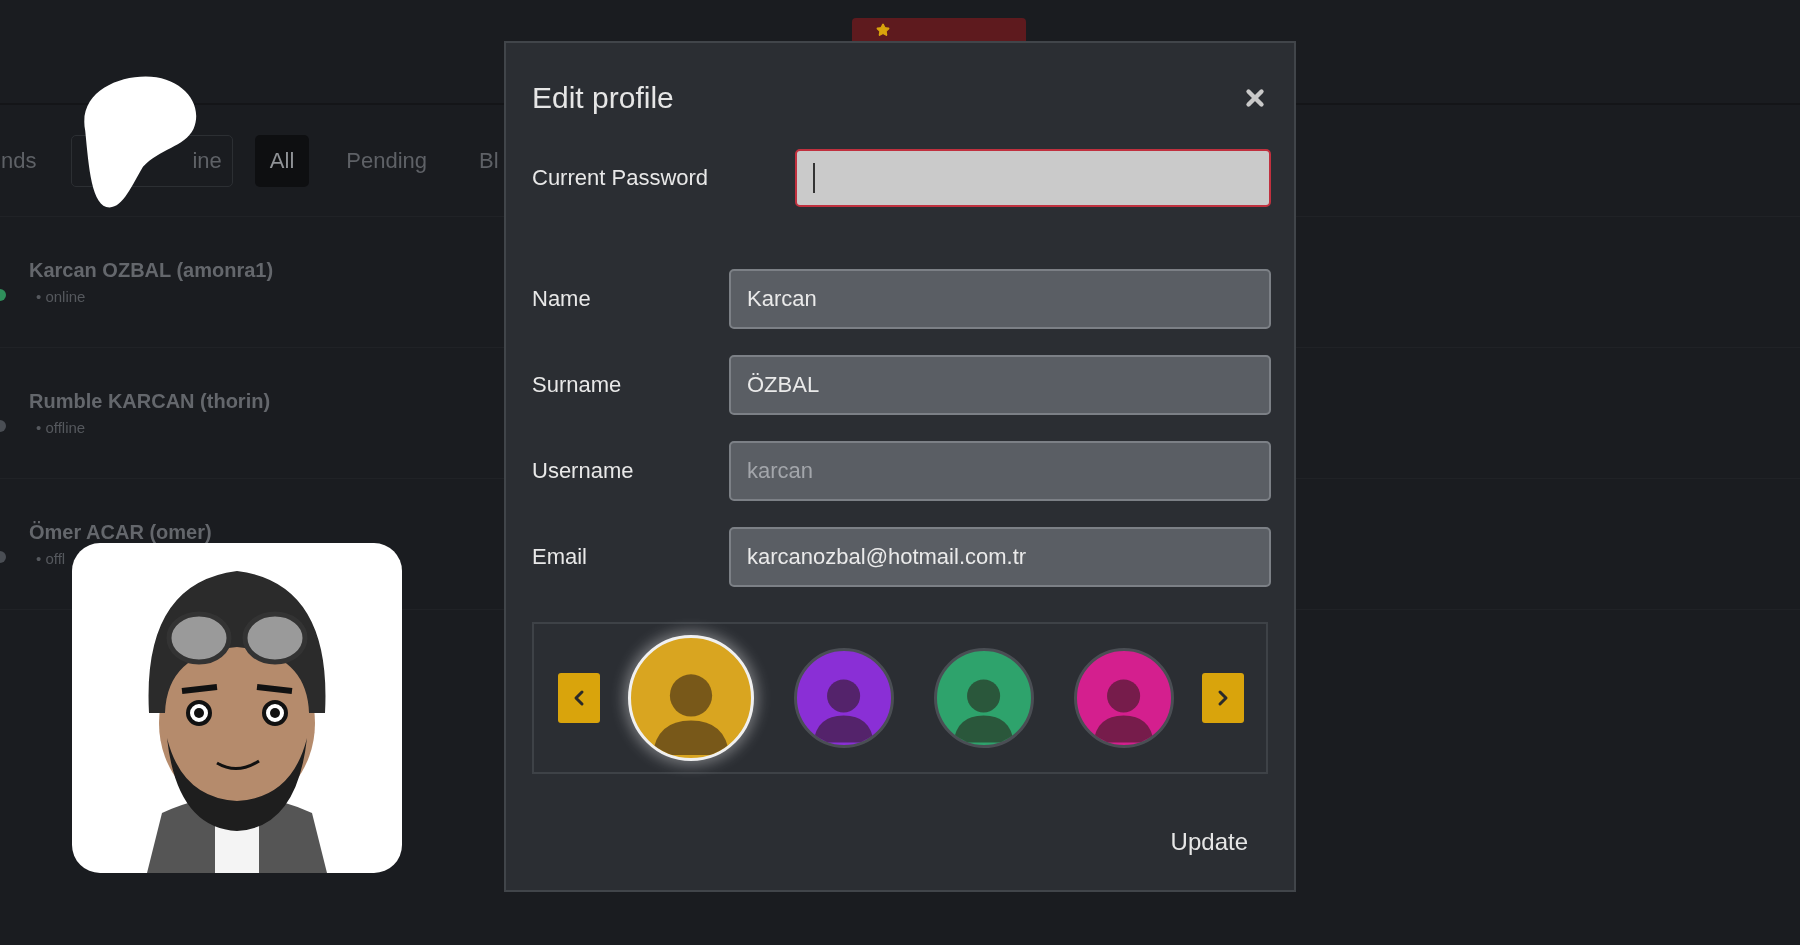 The width and height of the screenshot is (1800, 945). I want to click on field-label: Current Password, so click(621, 178).